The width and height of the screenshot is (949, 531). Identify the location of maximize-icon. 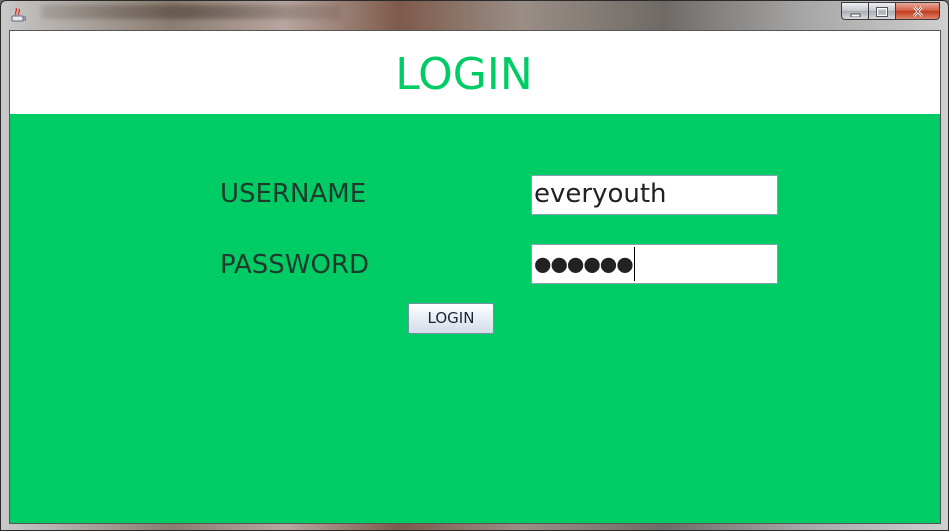
(882, 11).